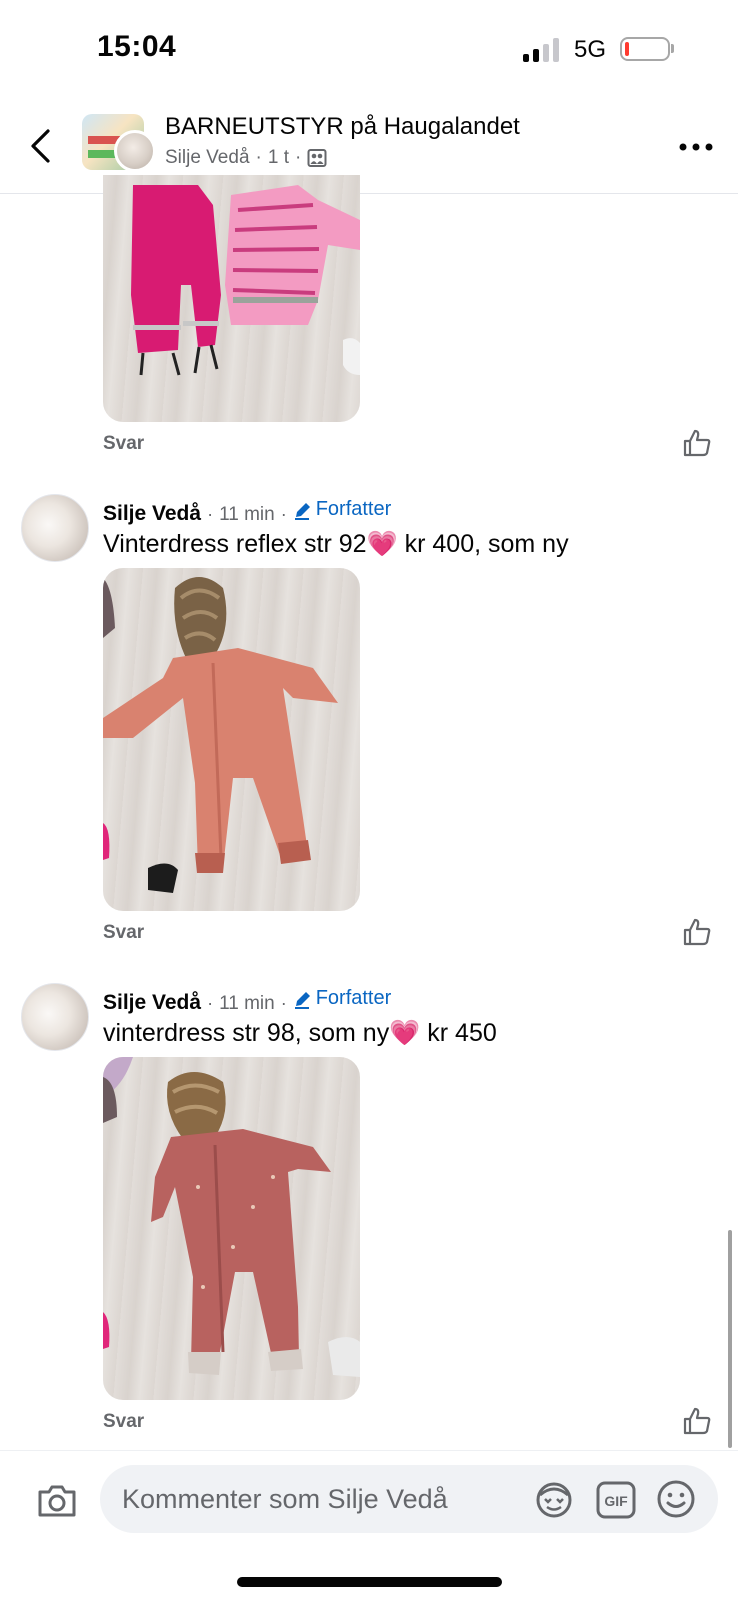 This screenshot has width=738, height=1600. What do you see at coordinates (369, 48) in the screenshot?
I see `status-bar: 15:04 5G` at bounding box center [369, 48].